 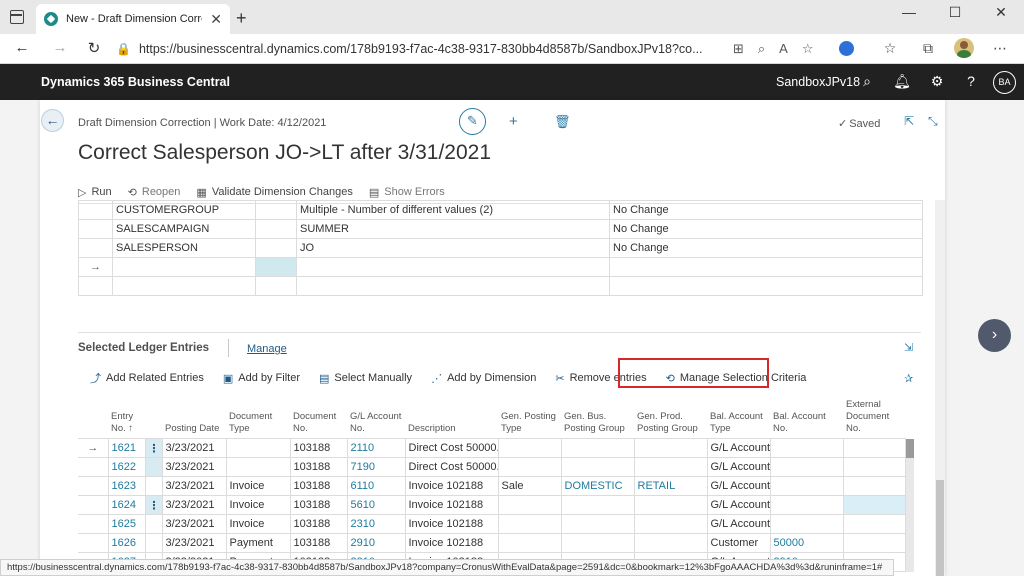 What do you see at coordinates (867, 81) in the screenshot?
I see `search-icon: ⌕` at bounding box center [867, 81].